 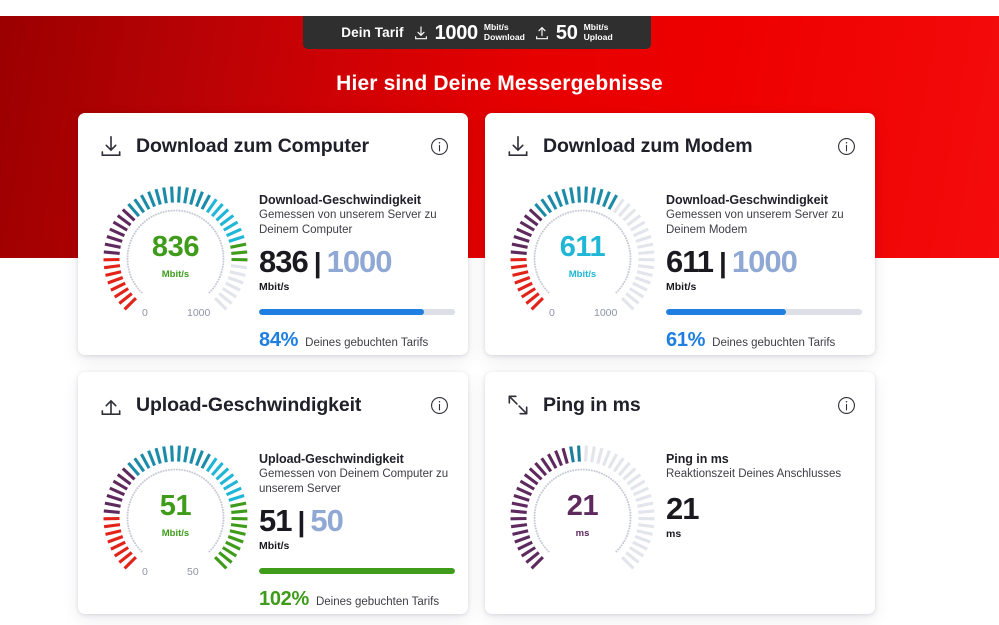 I want to click on card-header-download-computer: Download zum Computer, so click(x=273, y=146).